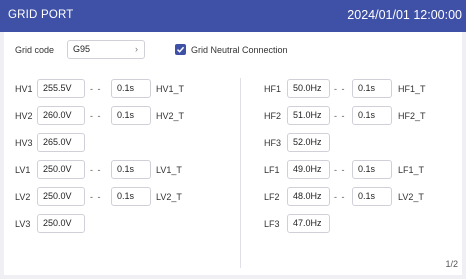  Describe the element at coordinates (308, 88) in the screenshot. I see `value-input: 50.0Hz` at that location.